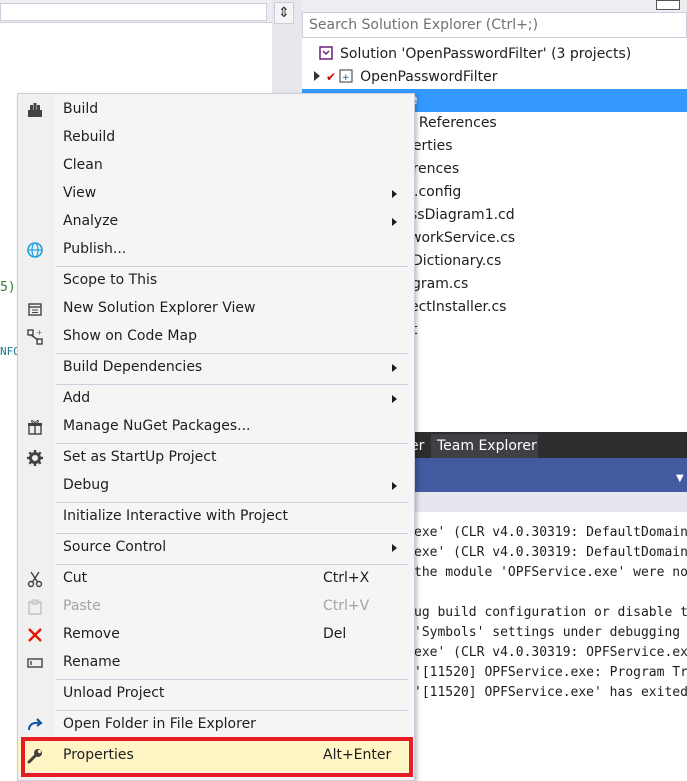  What do you see at coordinates (216, 222) in the screenshot?
I see `menu-item-analyze: Analyze` at bounding box center [216, 222].